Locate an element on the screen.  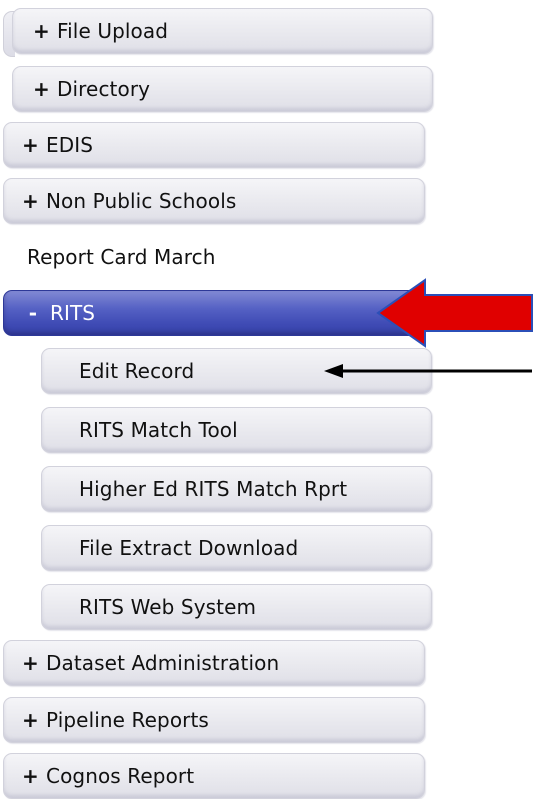
menu-item-label: Directory is located at coordinates (104, 89).